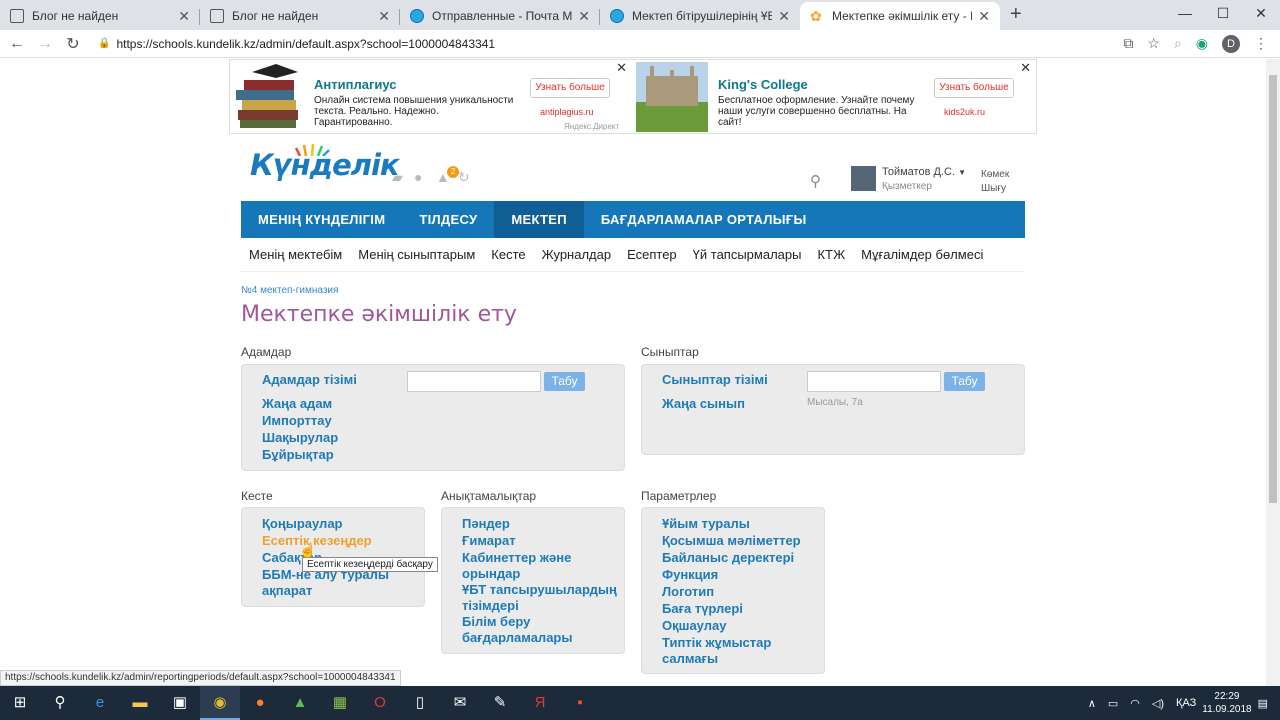 The width and height of the screenshot is (1280, 720). What do you see at coordinates (702, 609) in the screenshot?
I see `grade-types-link: Баға түрлері` at bounding box center [702, 609].